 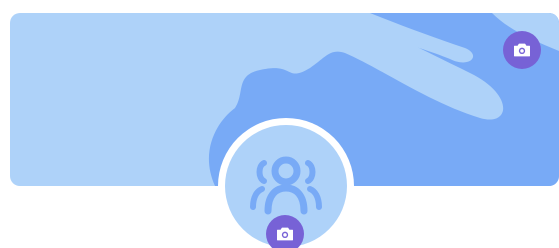 I want to click on cover-camera-button, so click(x=522, y=50).